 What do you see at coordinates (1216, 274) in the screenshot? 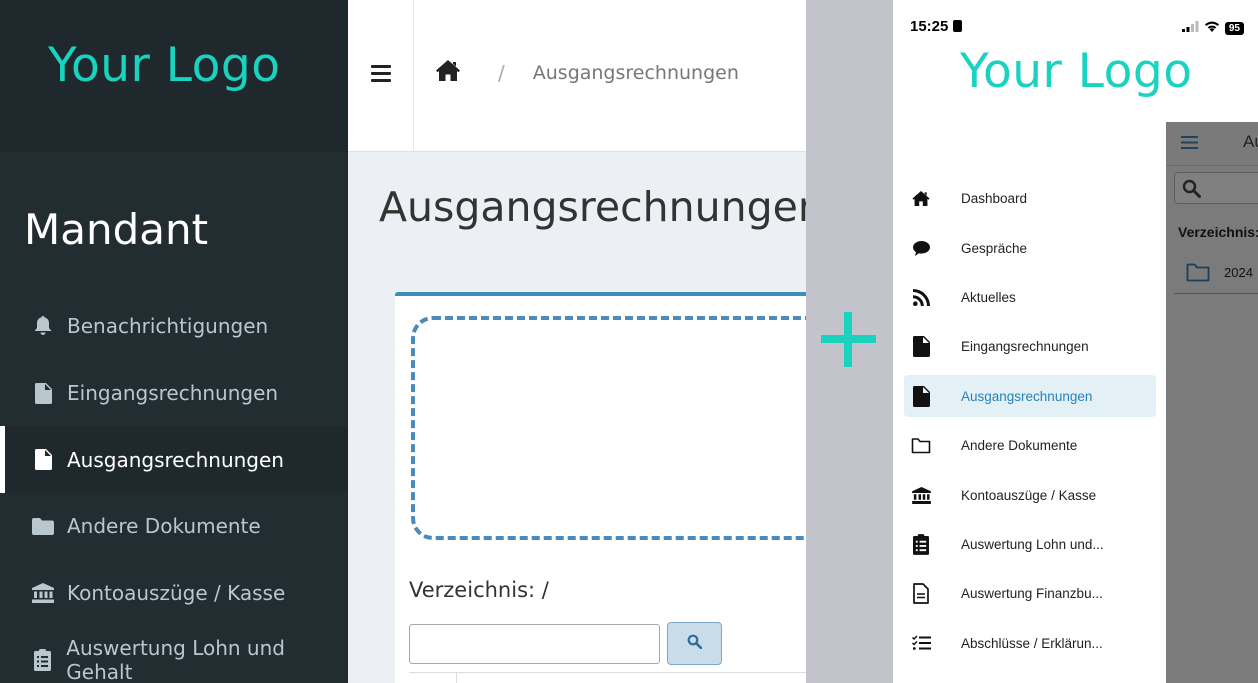
I see `background-list-item: 2024` at bounding box center [1216, 274].